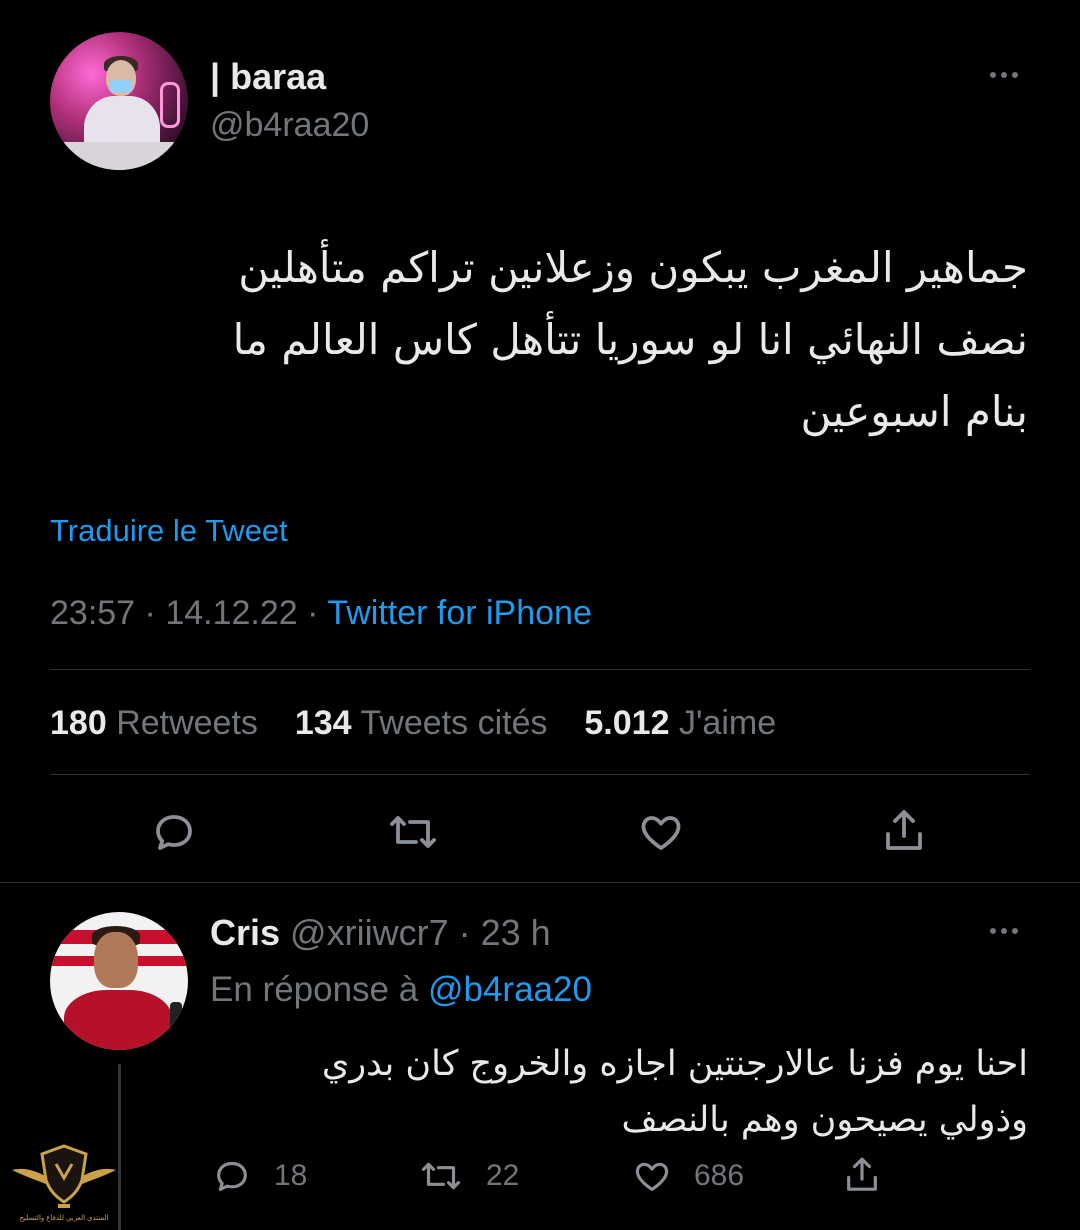  I want to click on quotes-count: 134, so click(323, 723).